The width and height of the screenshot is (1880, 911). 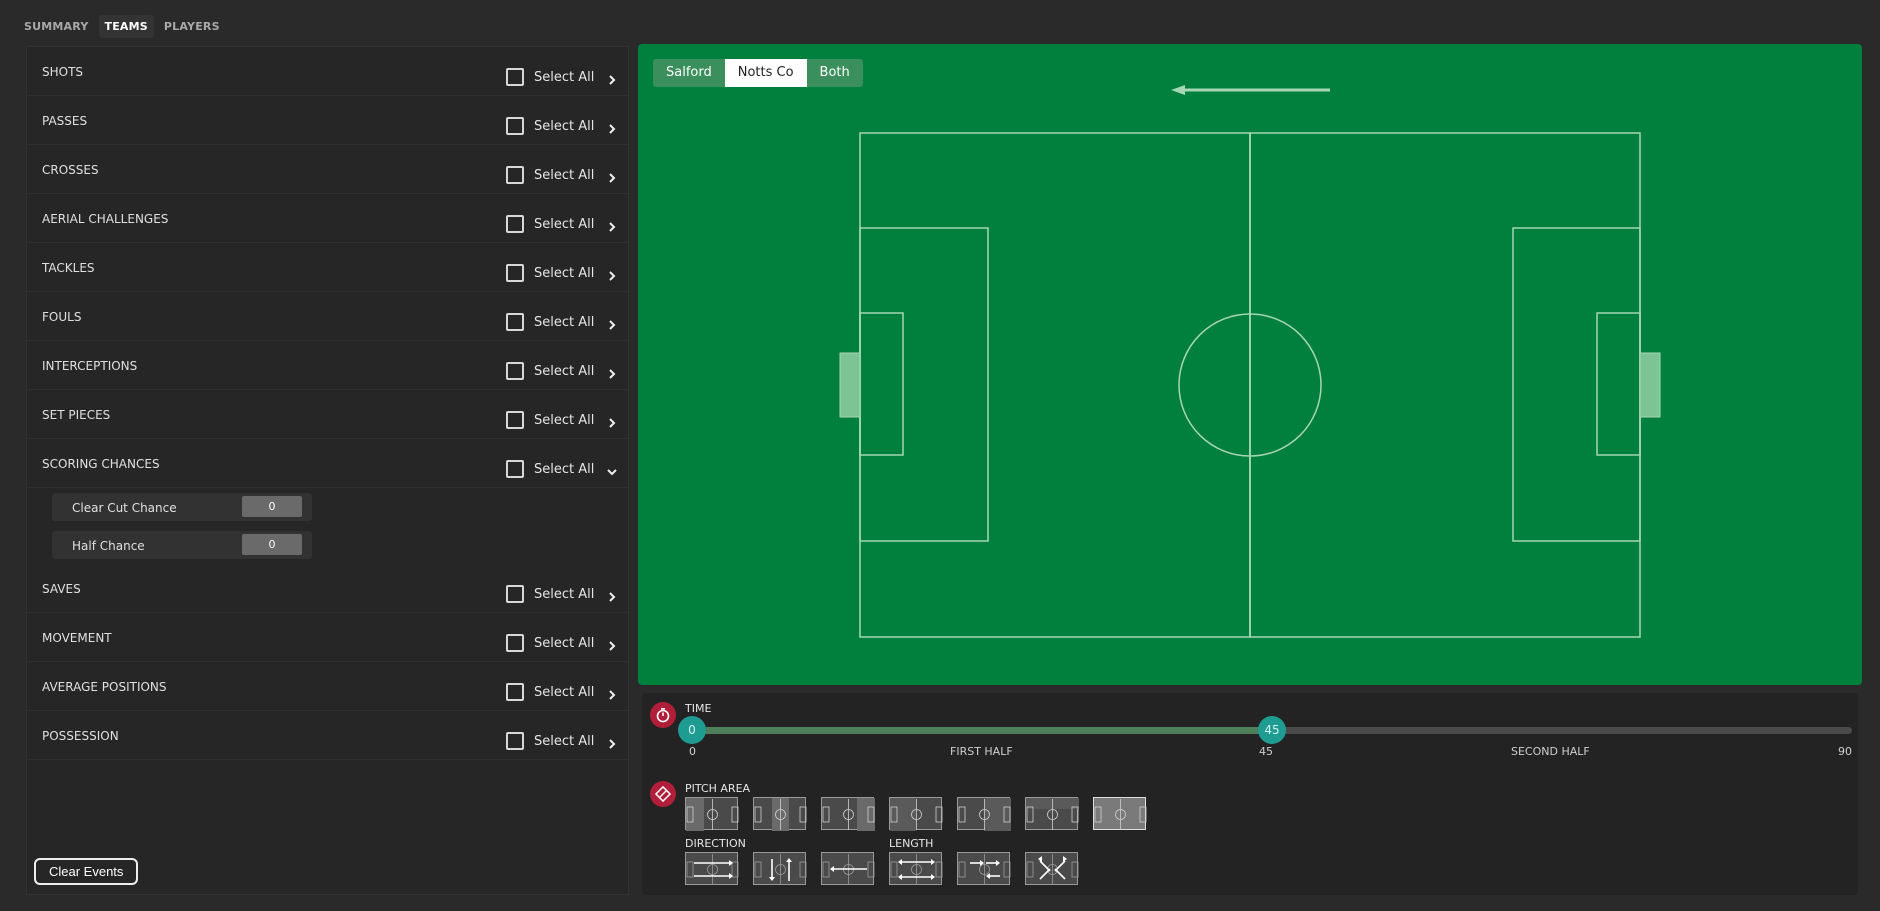 What do you see at coordinates (327, 120) in the screenshot?
I see `category-passes: PASSES Select All` at bounding box center [327, 120].